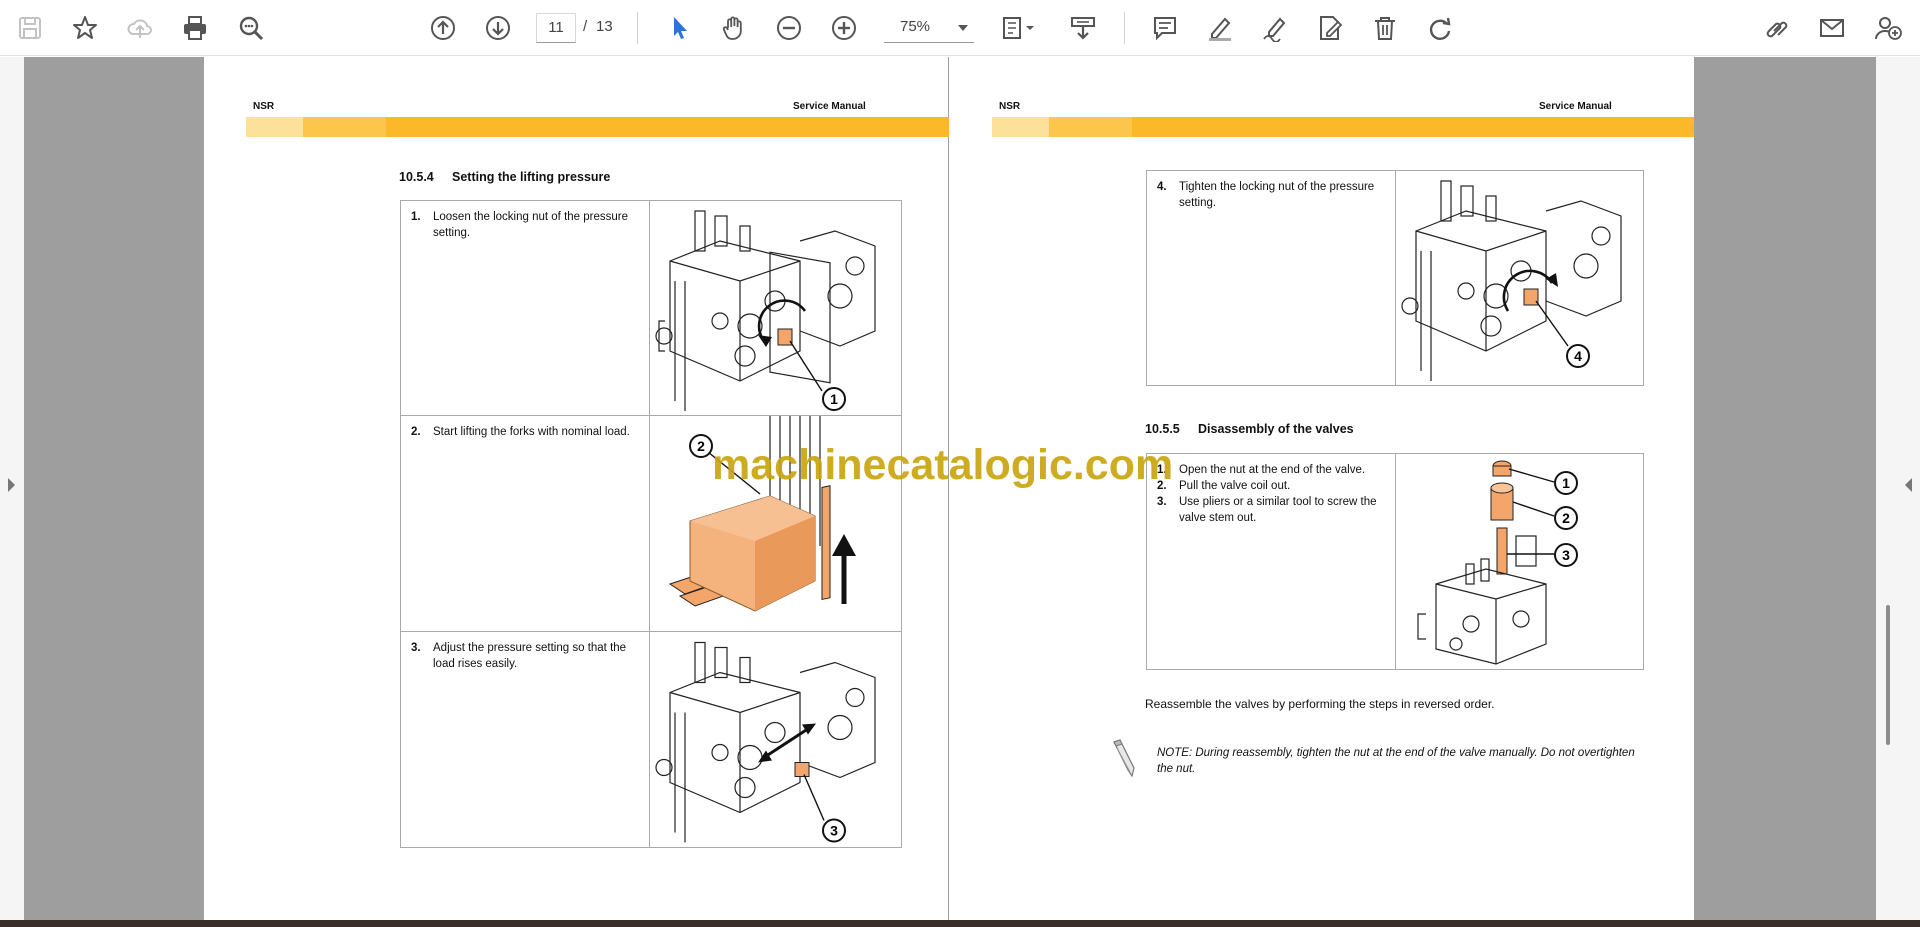 This screenshot has width=1920, height=927. What do you see at coordinates (1898, 488) in the screenshot?
I see `right-panel-strip` at bounding box center [1898, 488].